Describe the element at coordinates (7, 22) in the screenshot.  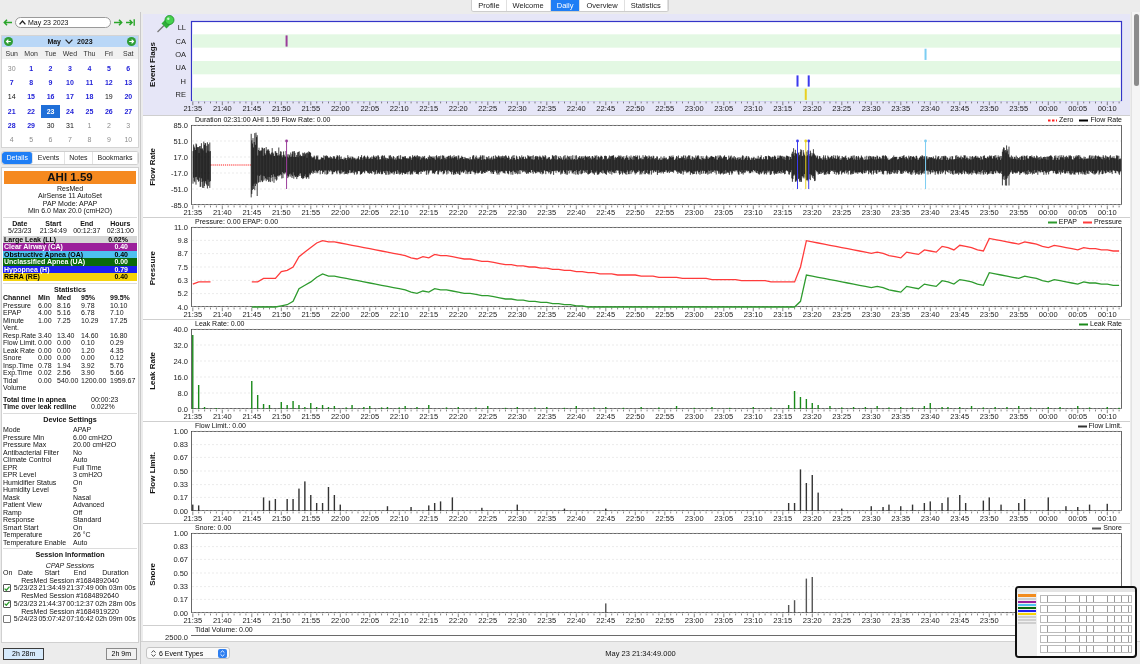
I see `back-arrow-icon` at that location.